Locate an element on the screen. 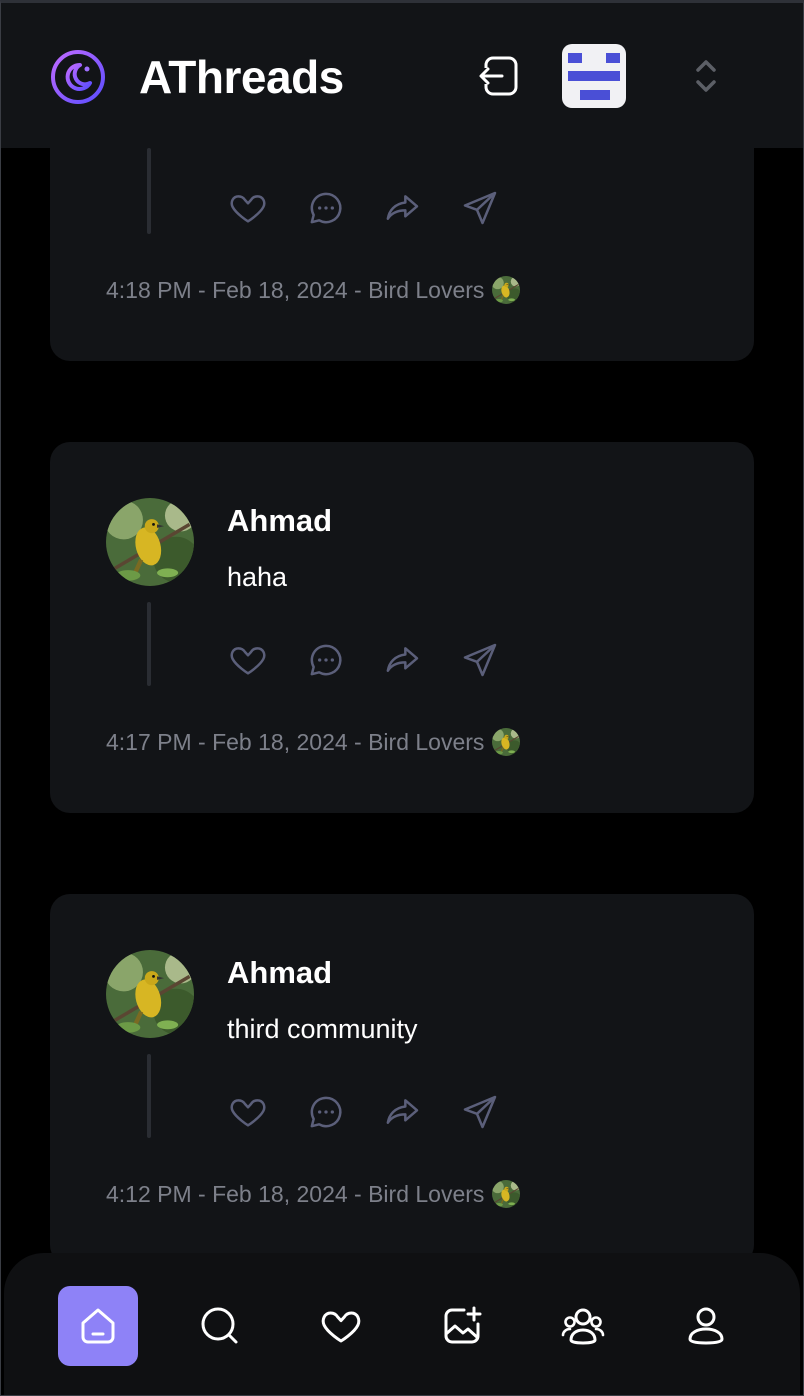 This screenshot has height=1396, width=804. logo-icon is located at coordinates (78, 77).